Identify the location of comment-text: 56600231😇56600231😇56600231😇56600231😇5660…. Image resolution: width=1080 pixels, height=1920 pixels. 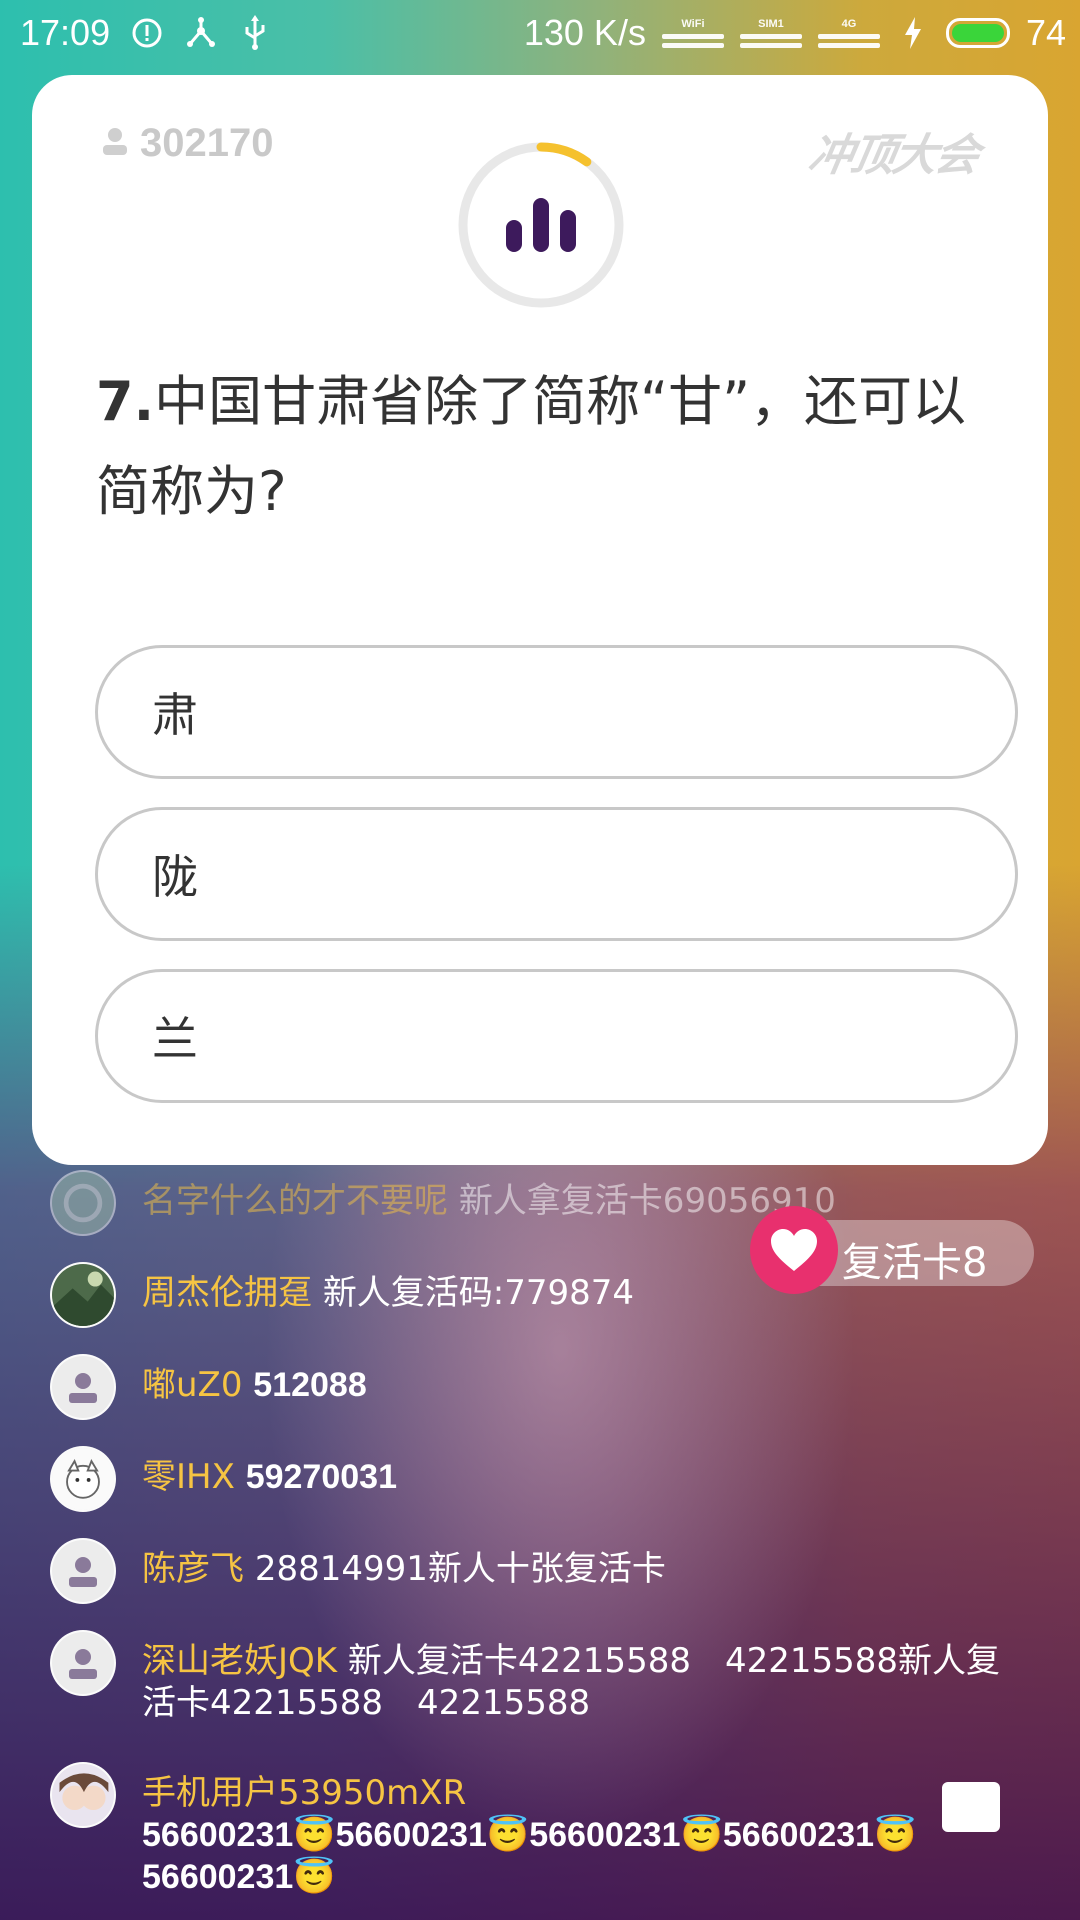
(529, 1856).